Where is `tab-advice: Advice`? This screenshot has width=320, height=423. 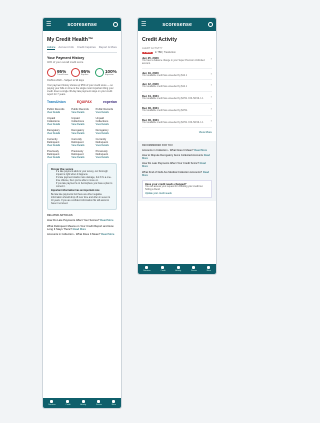
tab-advice: Advice is located at coordinates (51, 47).